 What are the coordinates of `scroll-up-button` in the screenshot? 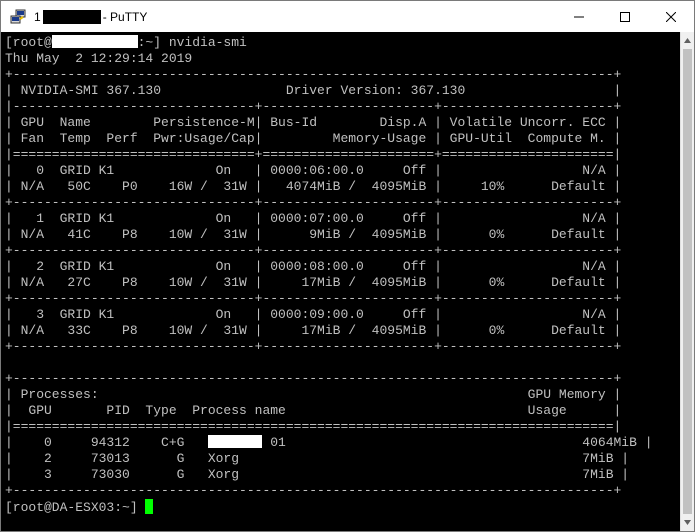 It's located at (687, 40).